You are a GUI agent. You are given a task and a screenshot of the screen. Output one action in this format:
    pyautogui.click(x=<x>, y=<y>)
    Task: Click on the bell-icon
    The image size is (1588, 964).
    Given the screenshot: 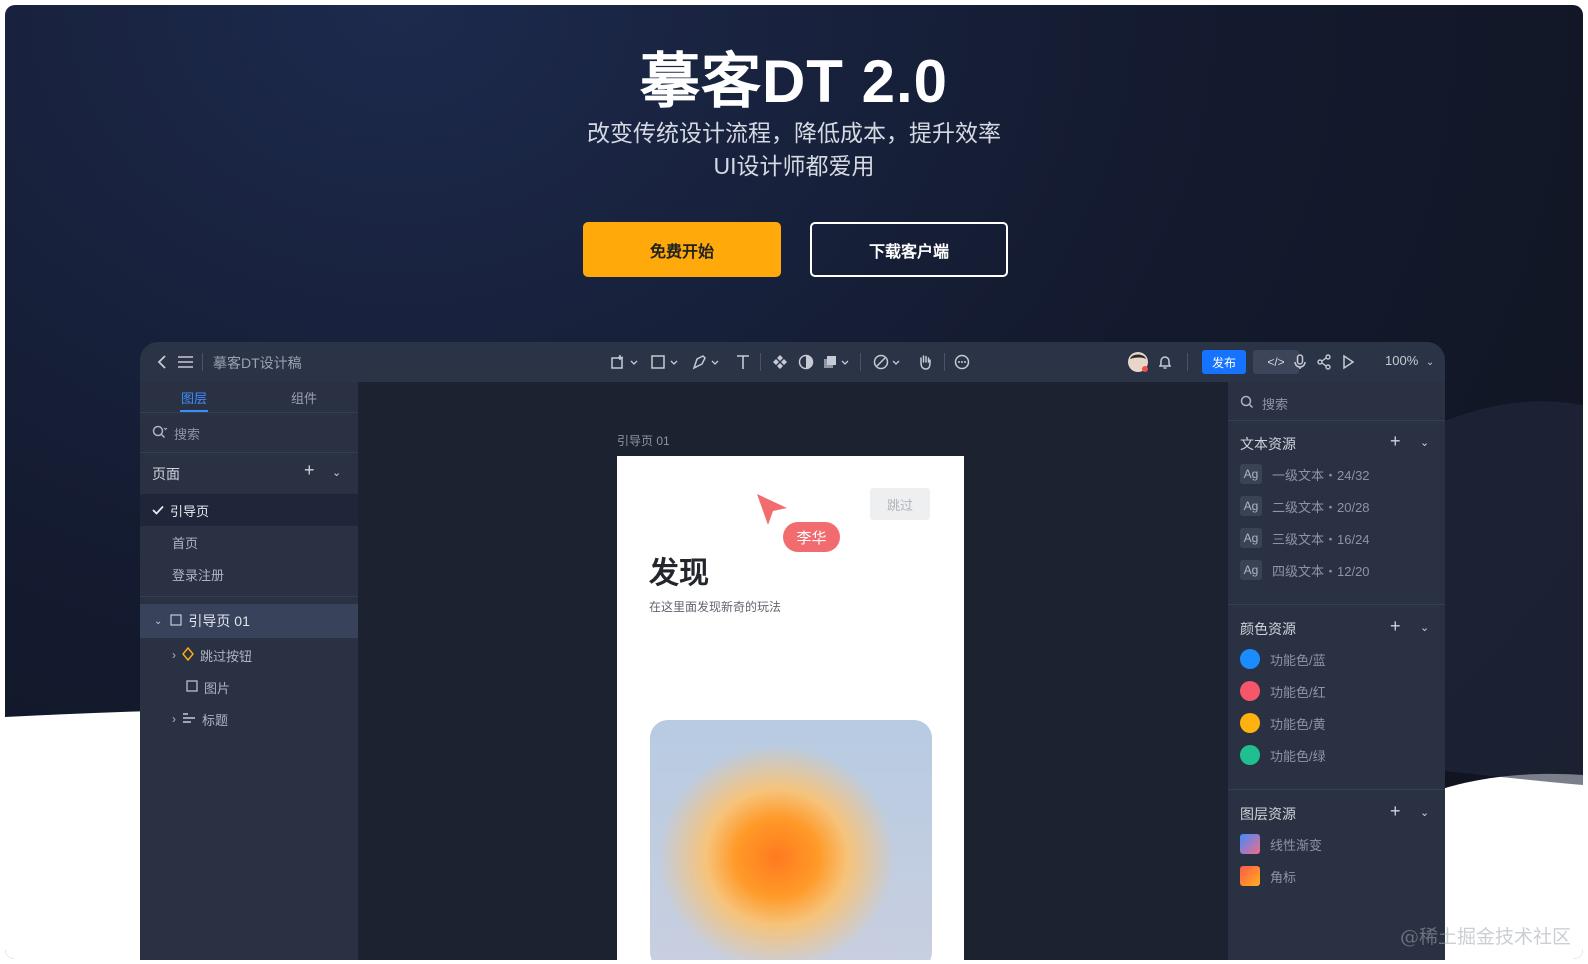 What is the action you would take?
    pyautogui.click(x=1165, y=362)
    